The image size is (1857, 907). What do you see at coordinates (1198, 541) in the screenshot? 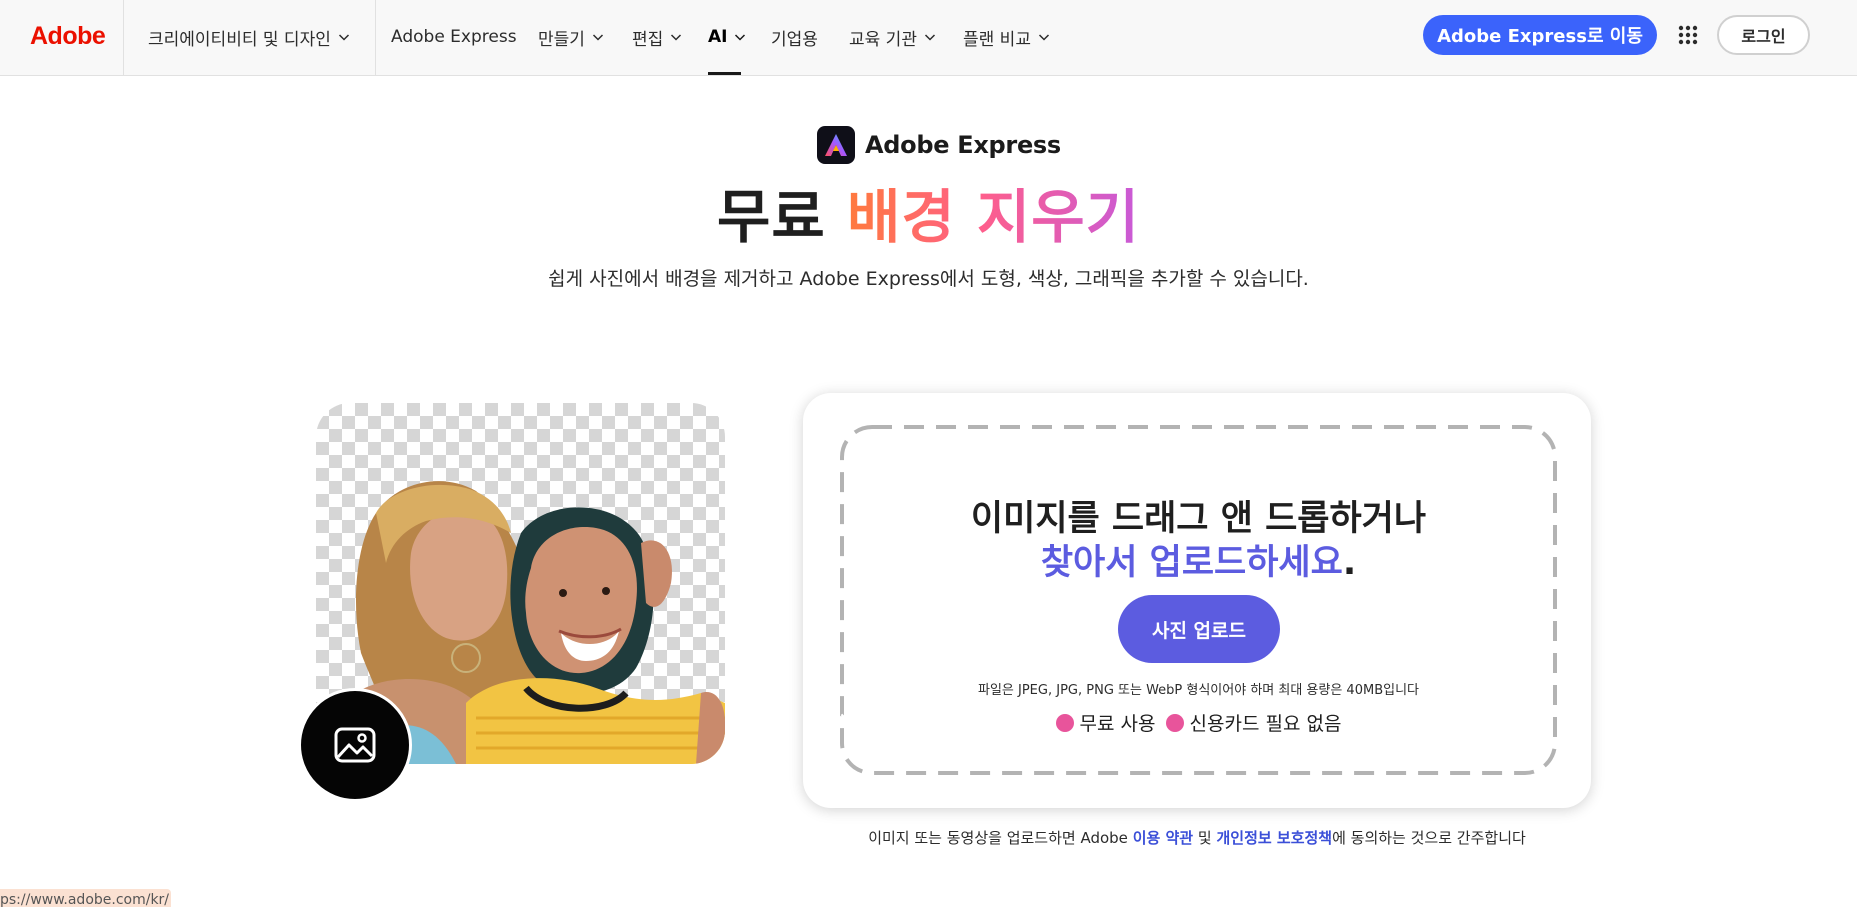
I see `drop-zone-title: 이미지를 드래그 앤 드롭하거나 찾아서 업로드하세요.` at bounding box center [1198, 541].